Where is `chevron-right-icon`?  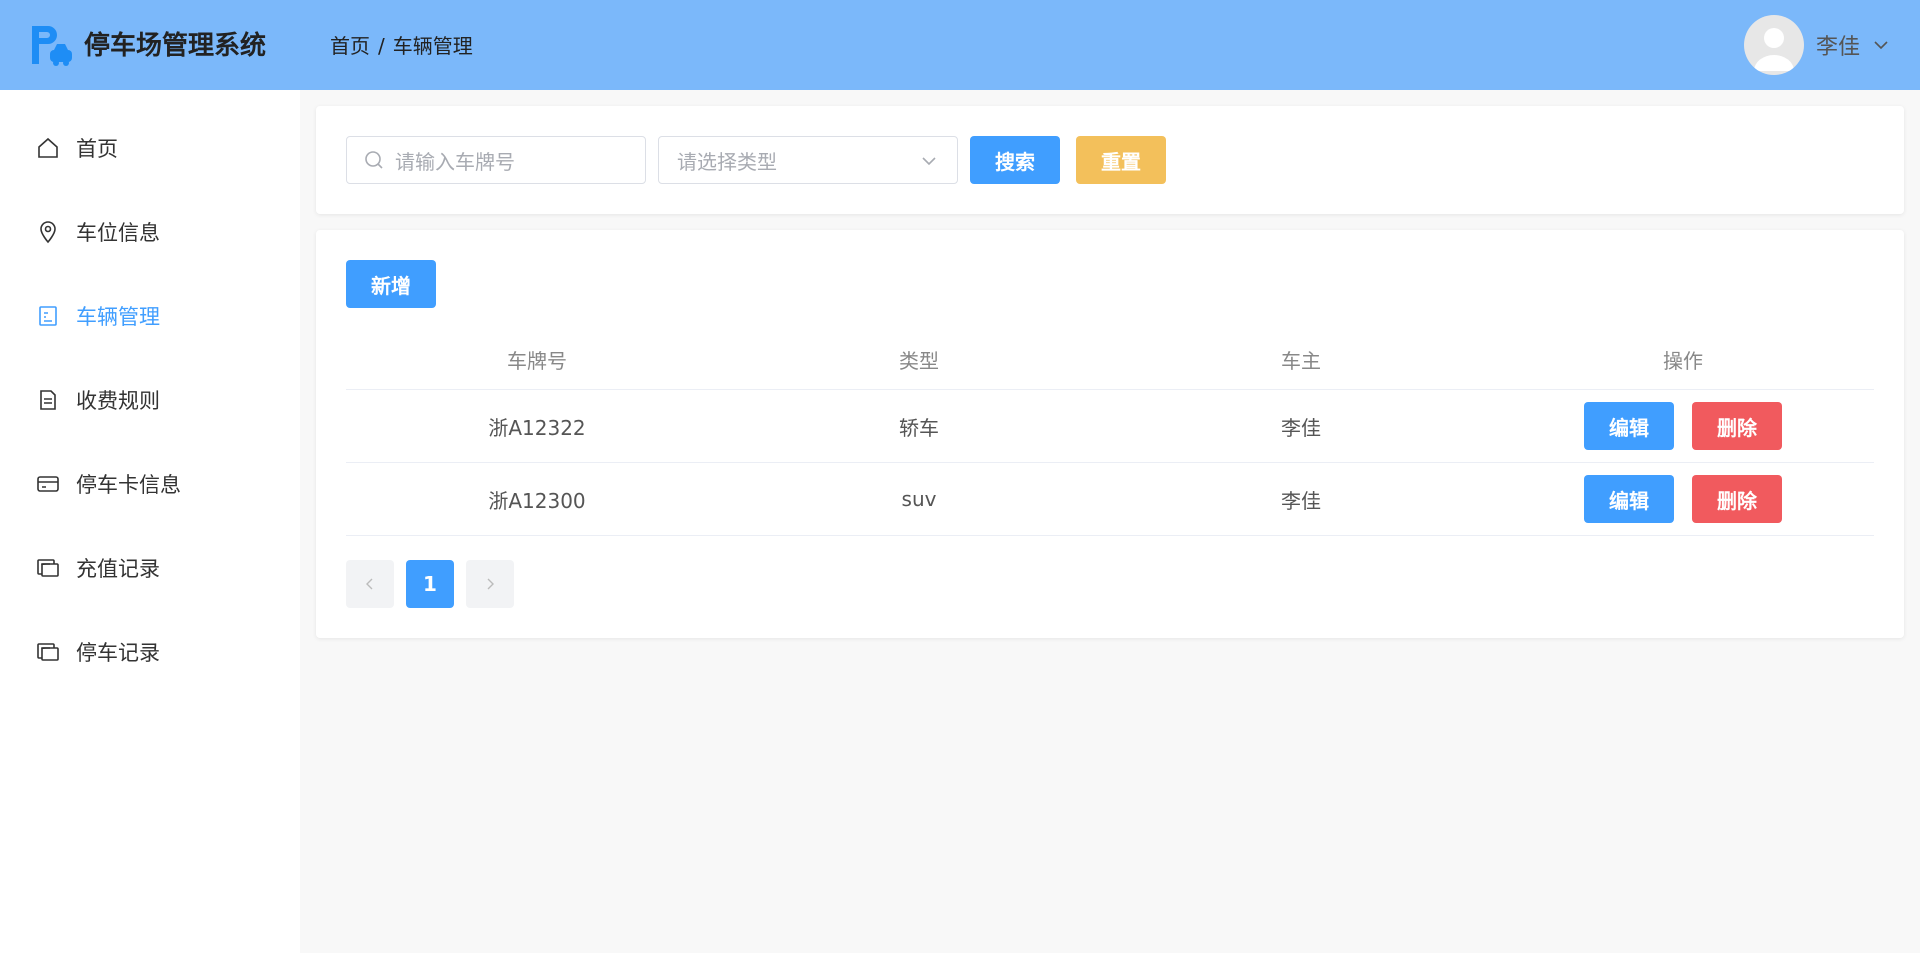 chevron-right-icon is located at coordinates (490, 584).